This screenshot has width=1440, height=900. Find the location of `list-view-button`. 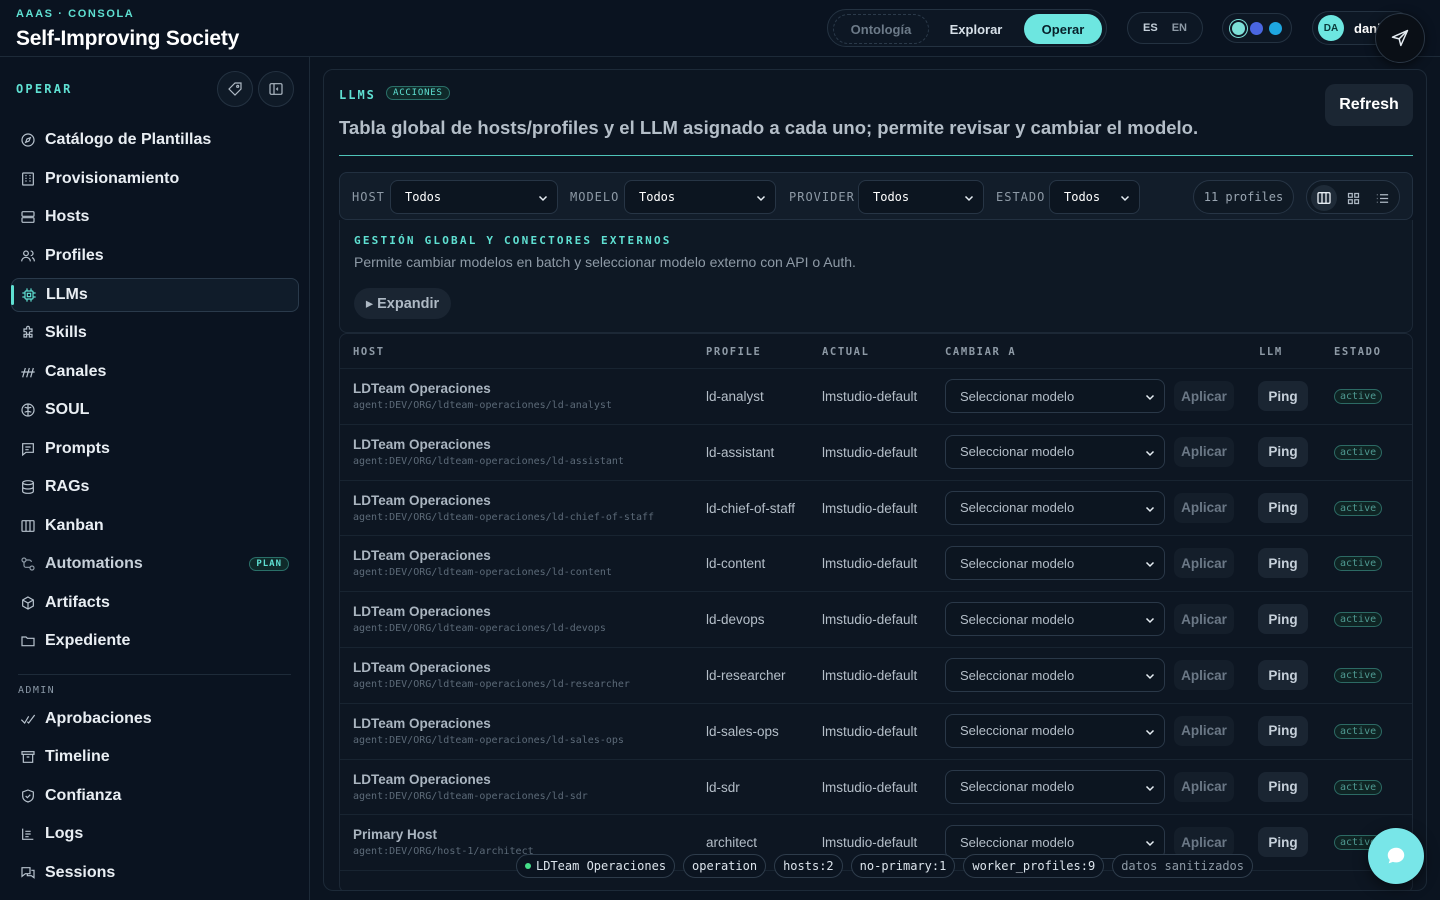

list-view-button is located at coordinates (1382, 198).